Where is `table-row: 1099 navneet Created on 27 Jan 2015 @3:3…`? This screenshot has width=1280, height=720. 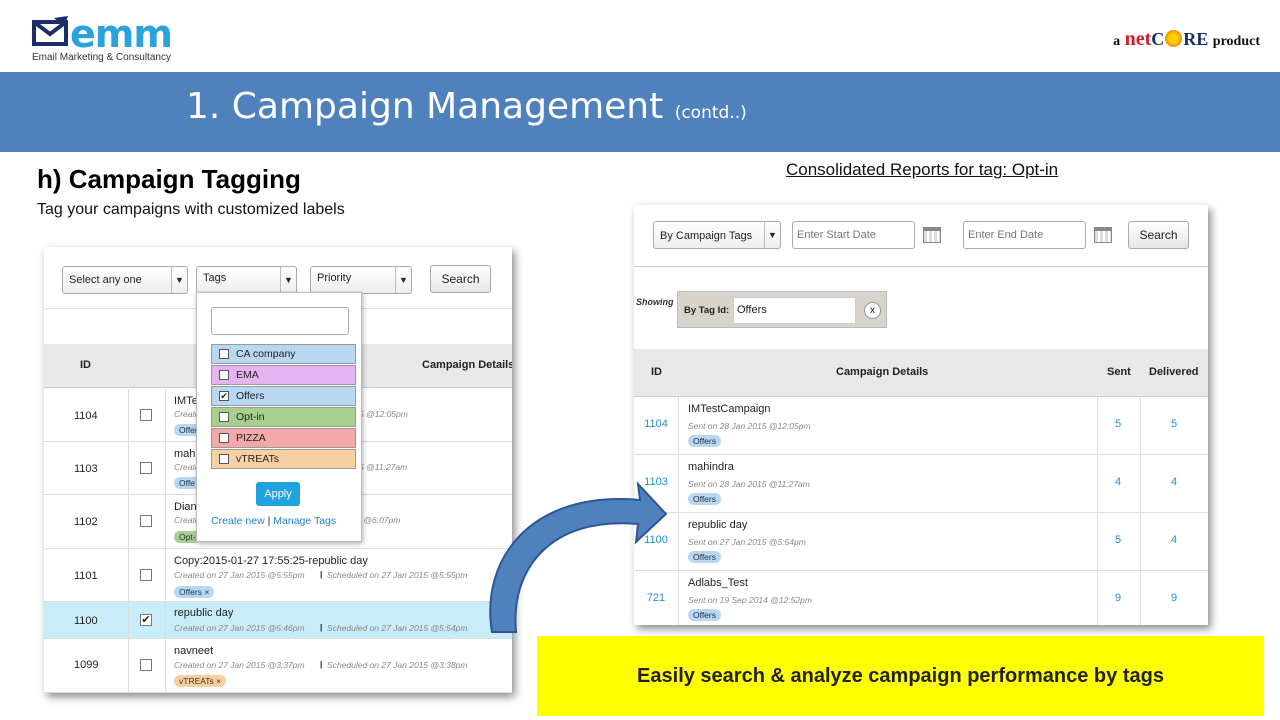 table-row: 1099 navneet Created on 27 Jan 2015 @3:3… is located at coordinates (278, 666).